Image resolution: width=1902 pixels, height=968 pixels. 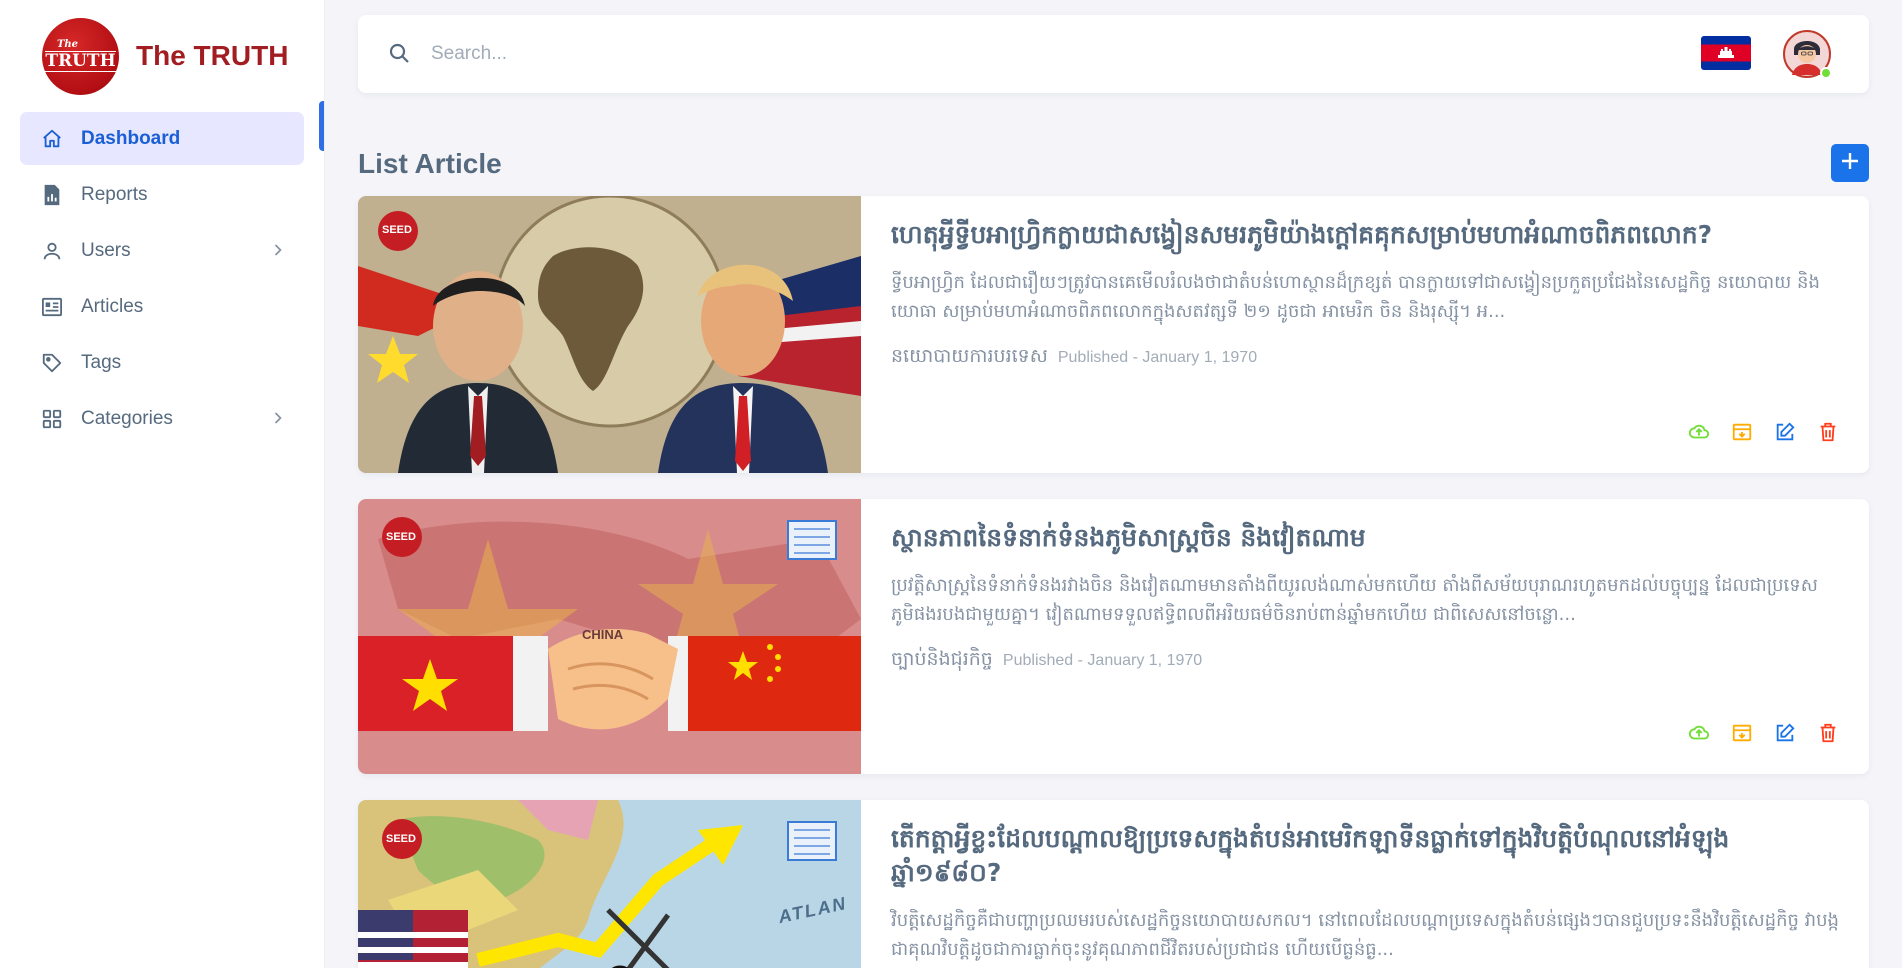 I want to click on add-article-button, so click(x=1850, y=163).